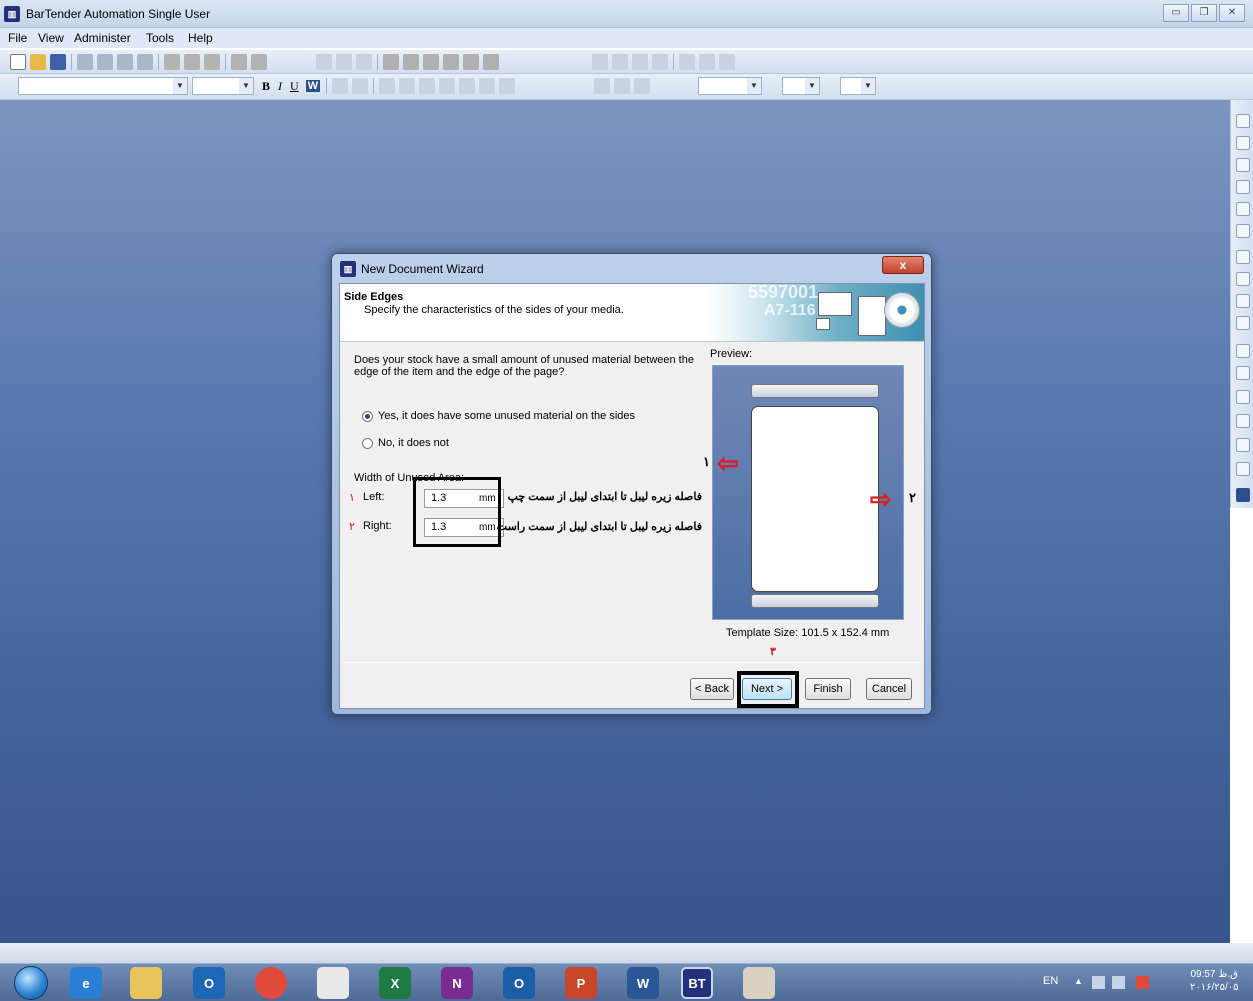  What do you see at coordinates (1118, 982) in the screenshot?
I see `volume-icon` at bounding box center [1118, 982].